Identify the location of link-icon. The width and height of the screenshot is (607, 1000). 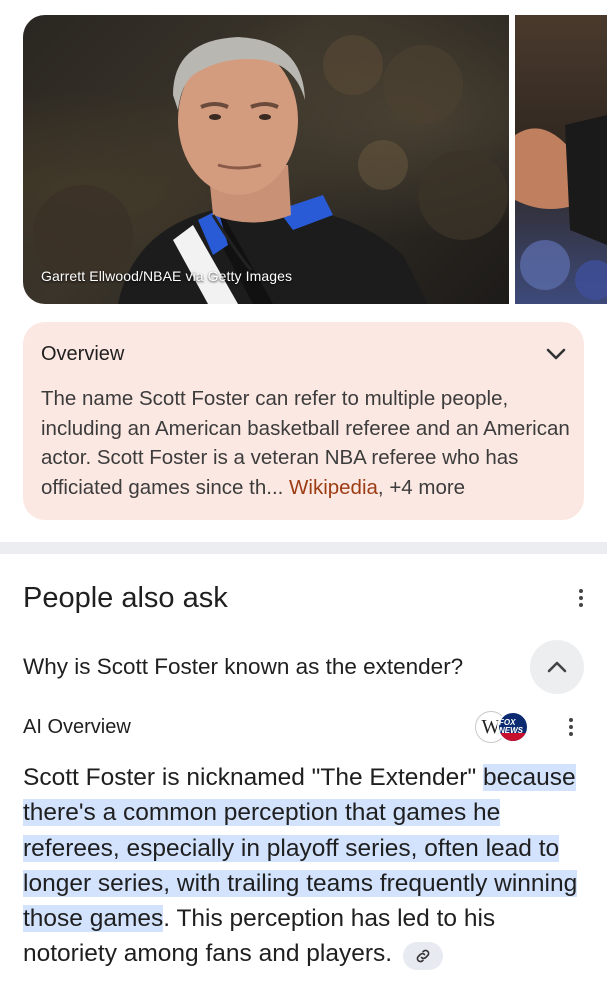
(422, 956).